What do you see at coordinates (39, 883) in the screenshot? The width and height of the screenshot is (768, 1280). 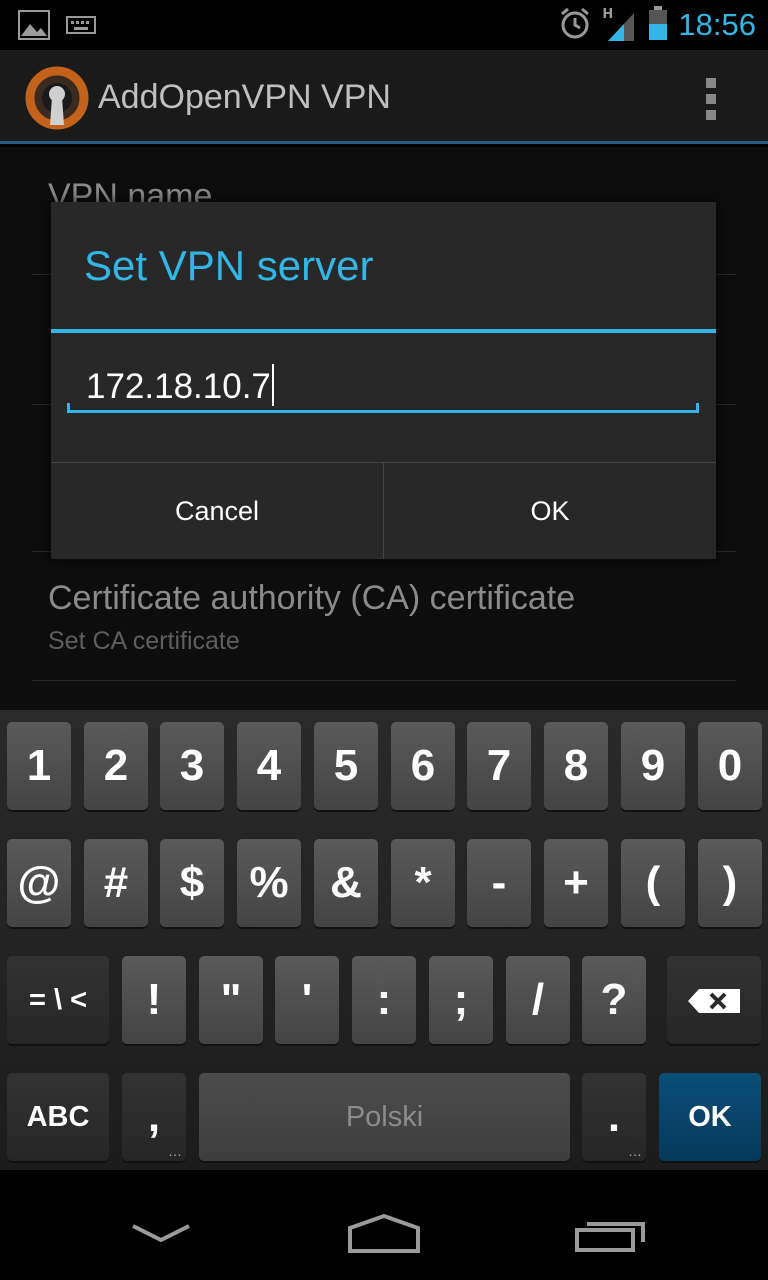 I see `key-at: @` at bounding box center [39, 883].